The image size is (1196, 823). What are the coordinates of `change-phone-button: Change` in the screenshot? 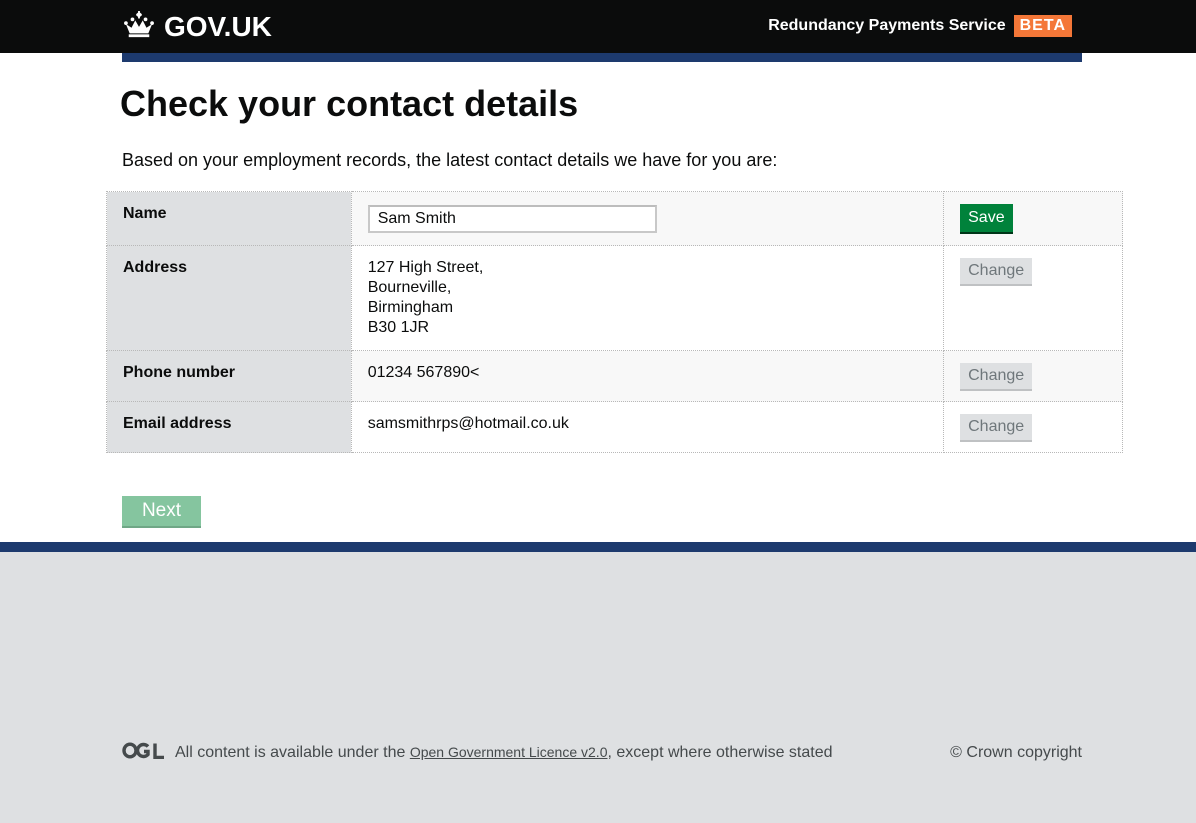 It's located at (996, 376).